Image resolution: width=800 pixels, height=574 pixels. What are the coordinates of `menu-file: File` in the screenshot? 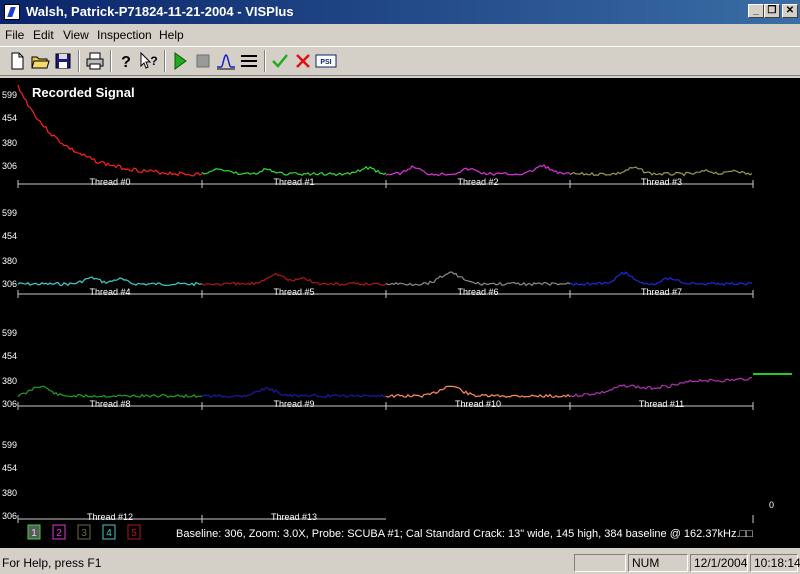 It's located at (14, 35).